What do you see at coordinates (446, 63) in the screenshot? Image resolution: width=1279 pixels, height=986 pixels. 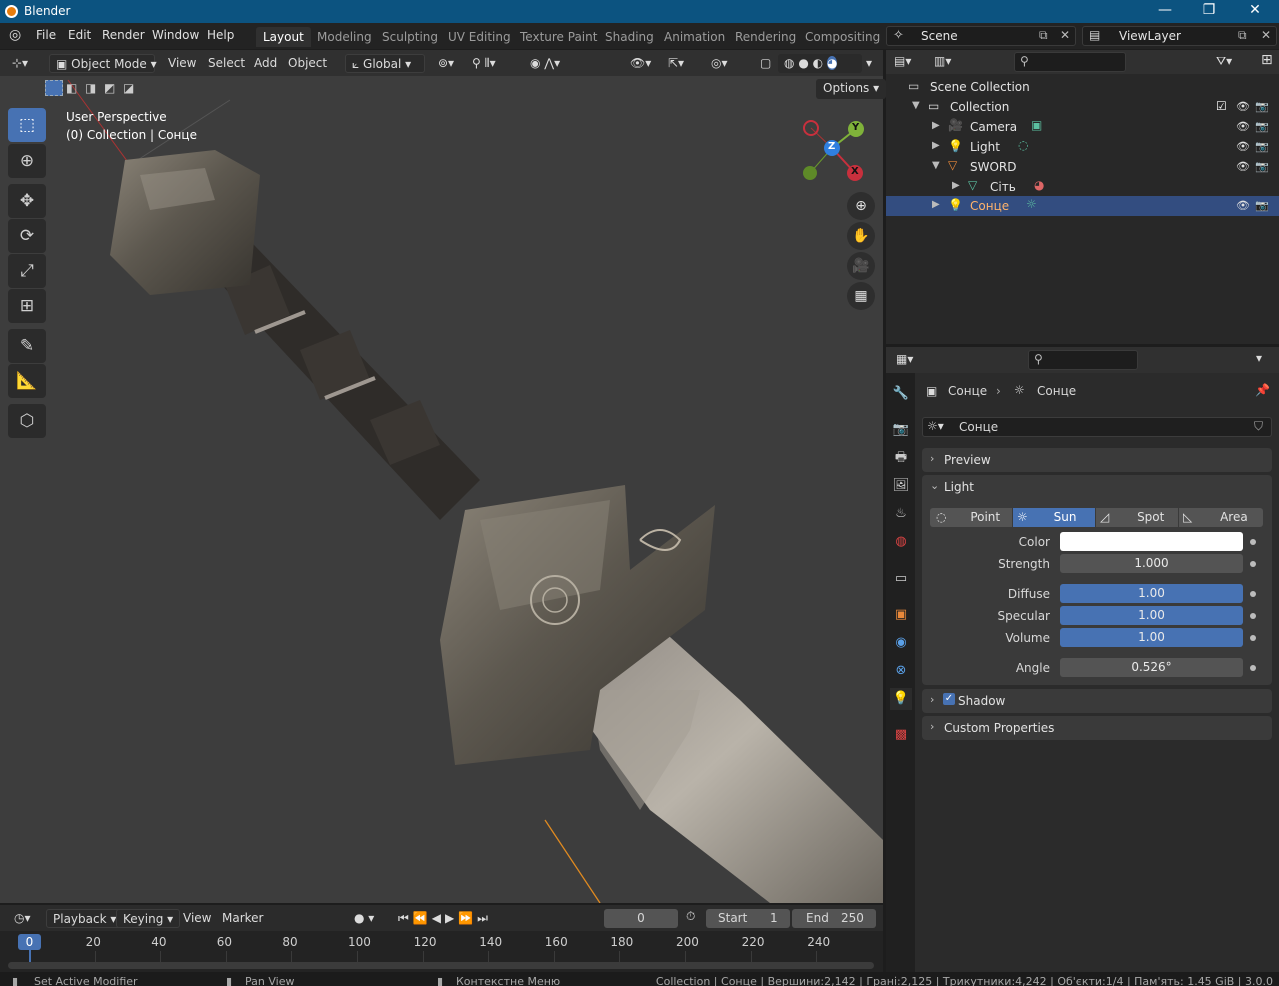 I see `pivot-icon: ⊚▾` at bounding box center [446, 63].